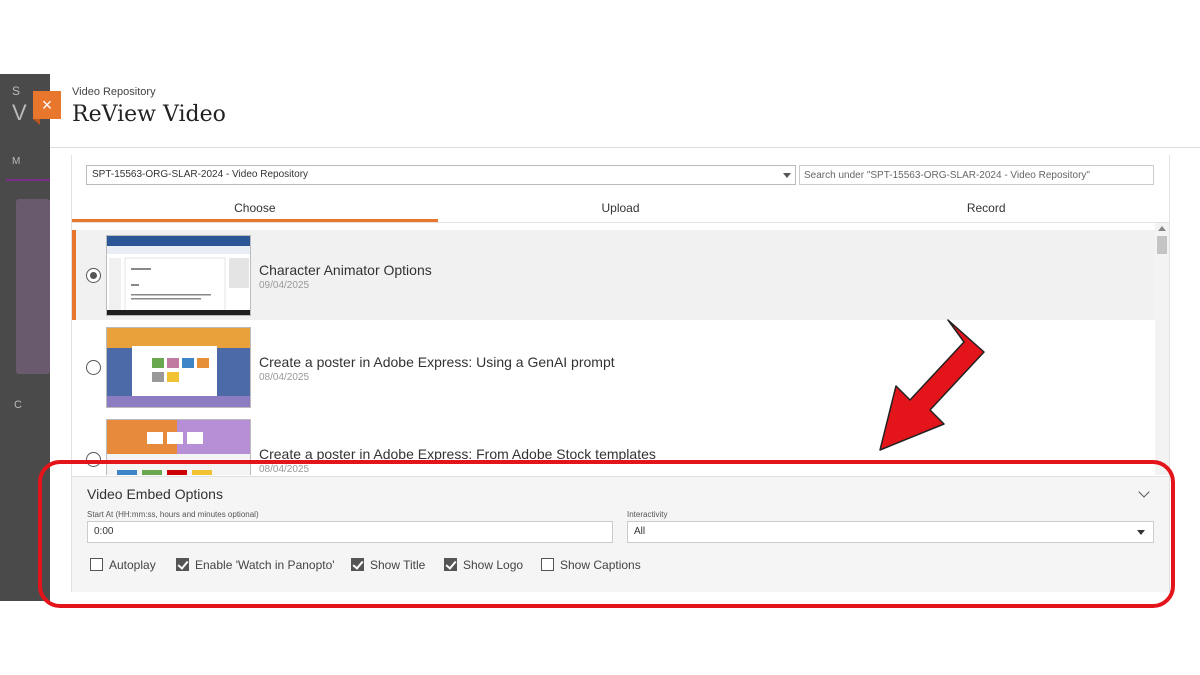 The height and width of the screenshot is (675, 1200). Describe the element at coordinates (976, 175) in the screenshot. I see `search-input` at that location.